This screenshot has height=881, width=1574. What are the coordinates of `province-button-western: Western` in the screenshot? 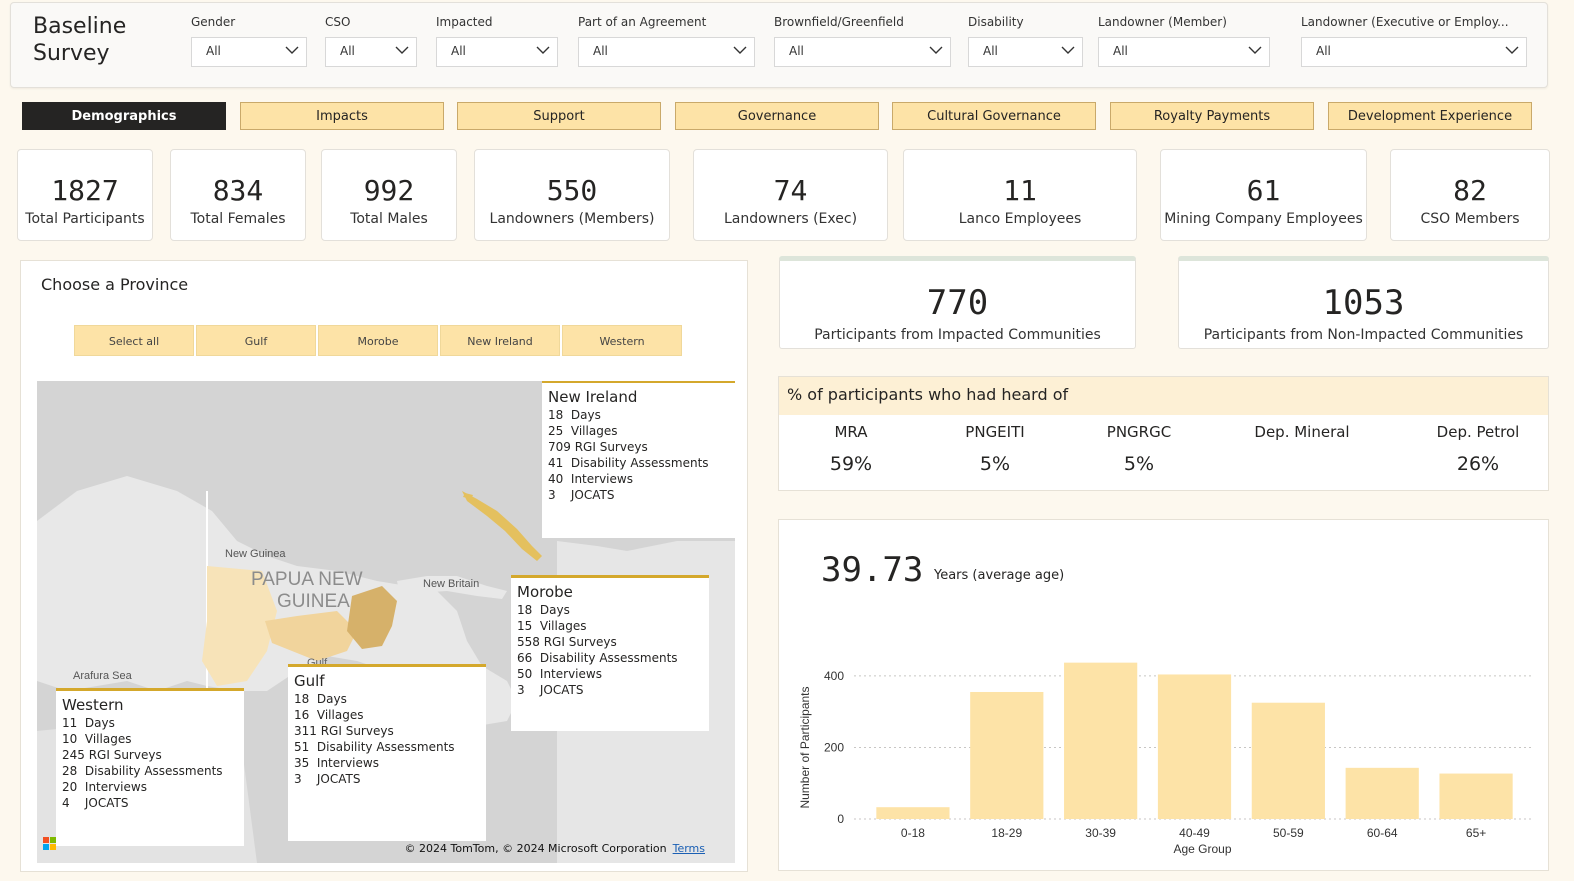 It's located at (622, 340).